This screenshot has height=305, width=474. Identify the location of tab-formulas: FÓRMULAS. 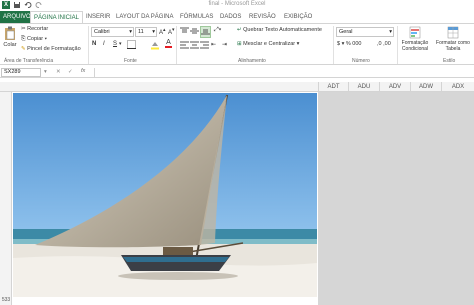
(196, 17).